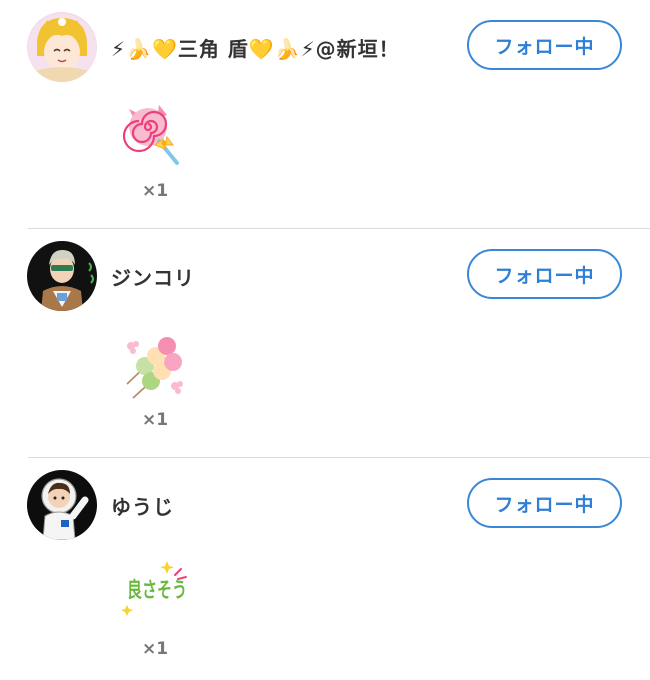 This screenshot has width=650, height=680. What do you see at coordinates (155, 135) in the screenshot?
I see `lollipop-icon` at bounding box center [155, 135].